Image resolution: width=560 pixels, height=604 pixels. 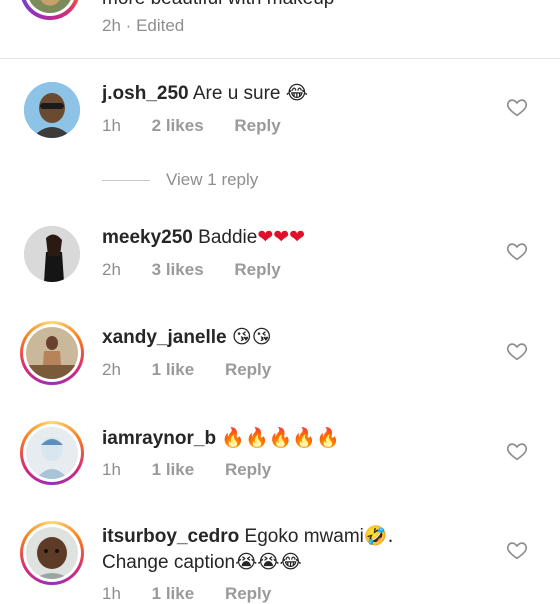 I want to click on comment-line: iamraynor_b 🔥🔥🔥🔥🔥, so click(x=221, y=438).